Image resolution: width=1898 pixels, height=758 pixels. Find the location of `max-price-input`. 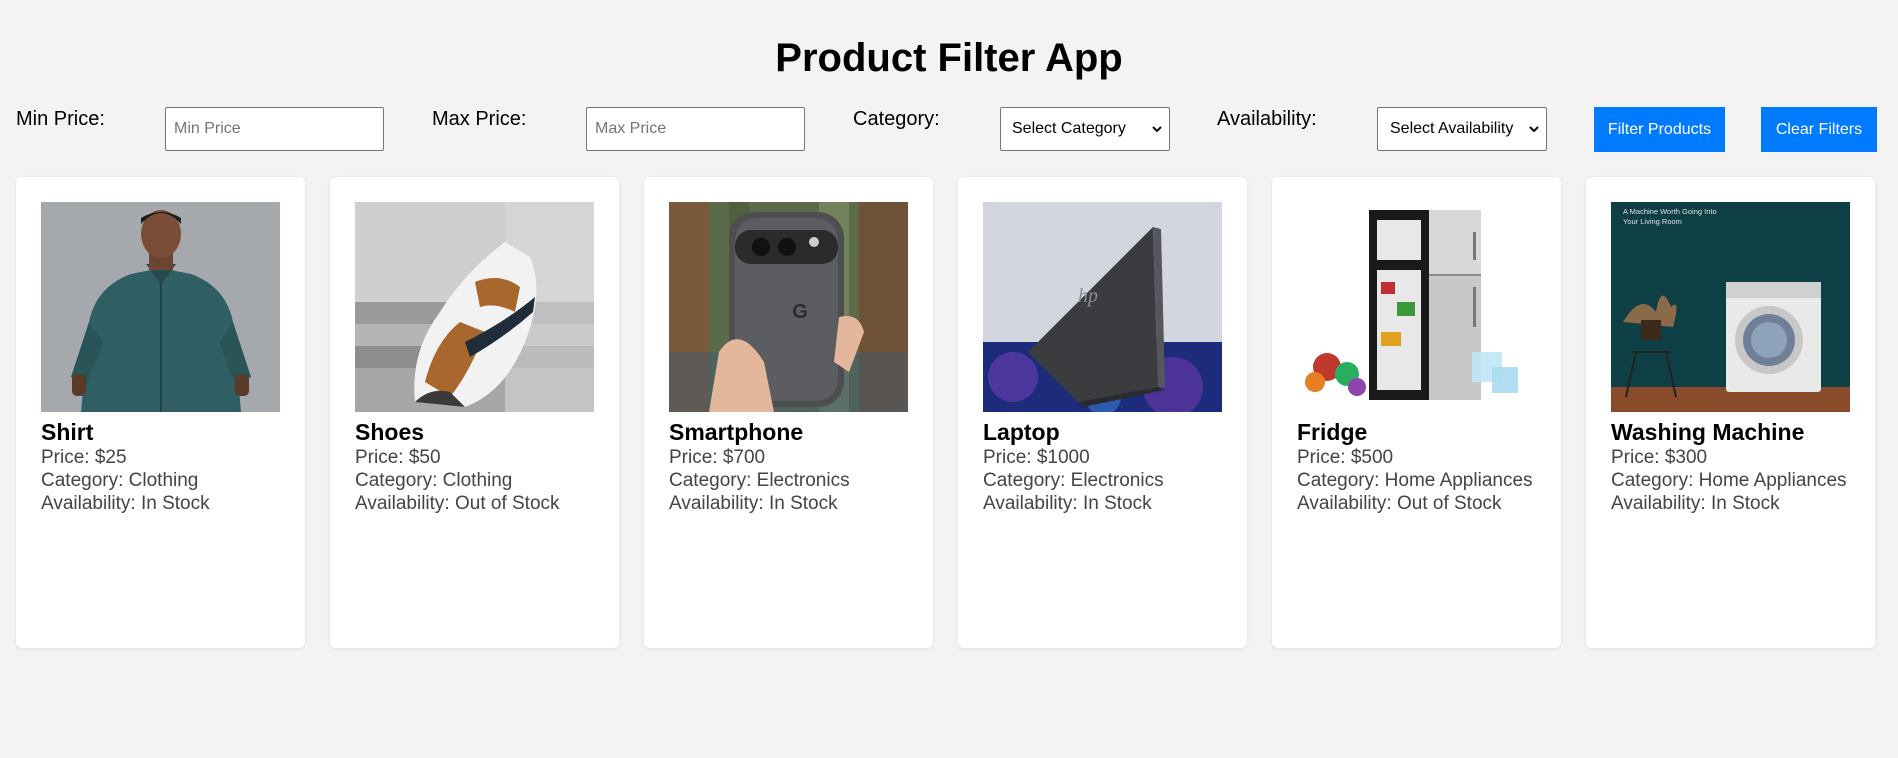

max-price-input is located at coordinates (695, 129).